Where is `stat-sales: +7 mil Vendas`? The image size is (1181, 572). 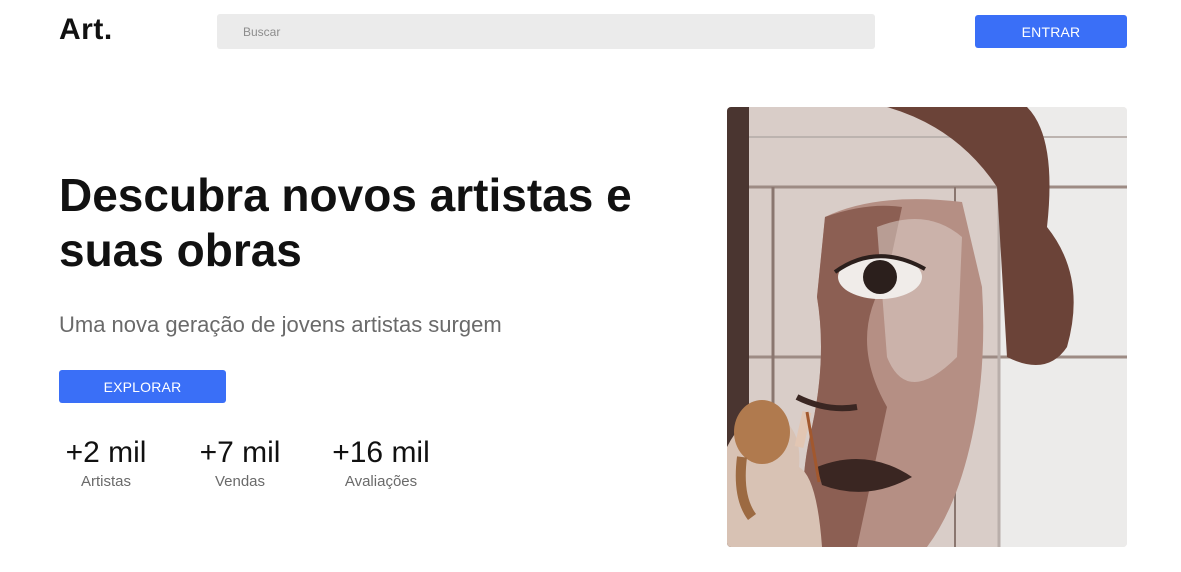
stat-sales: +7 mil Vendas is located at coordinates (240, 463).